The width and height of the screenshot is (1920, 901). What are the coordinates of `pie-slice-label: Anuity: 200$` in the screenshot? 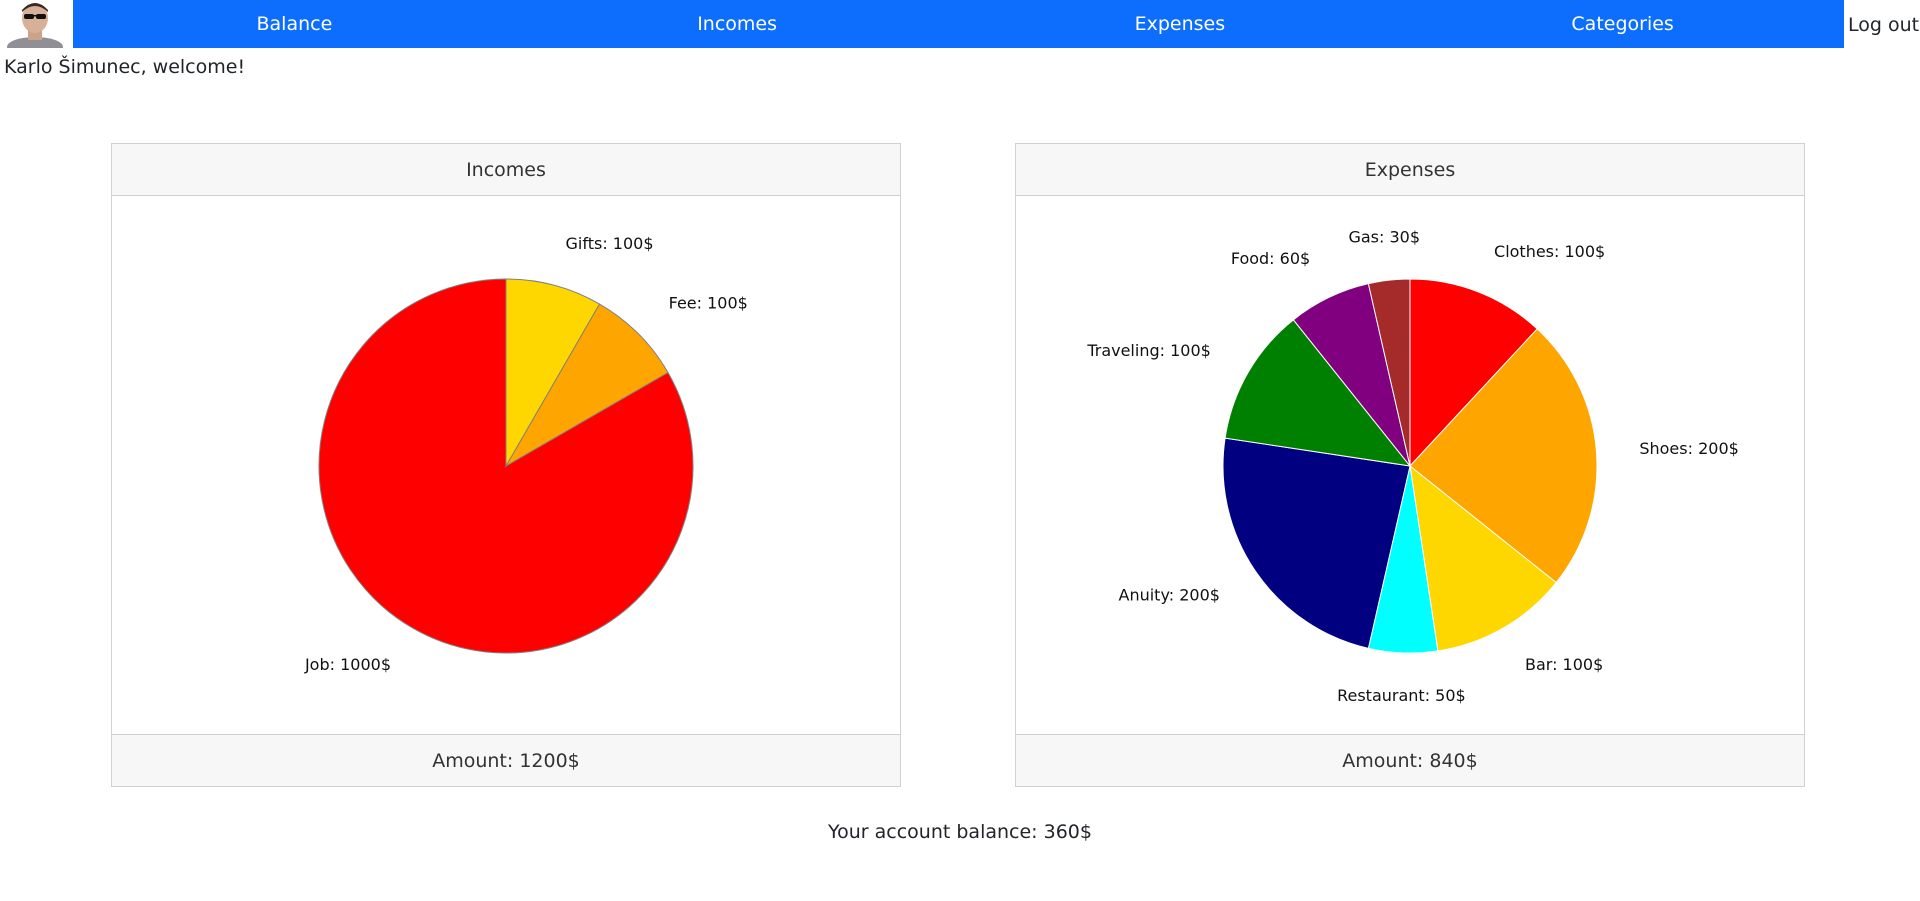 It's located at (1169, 595).